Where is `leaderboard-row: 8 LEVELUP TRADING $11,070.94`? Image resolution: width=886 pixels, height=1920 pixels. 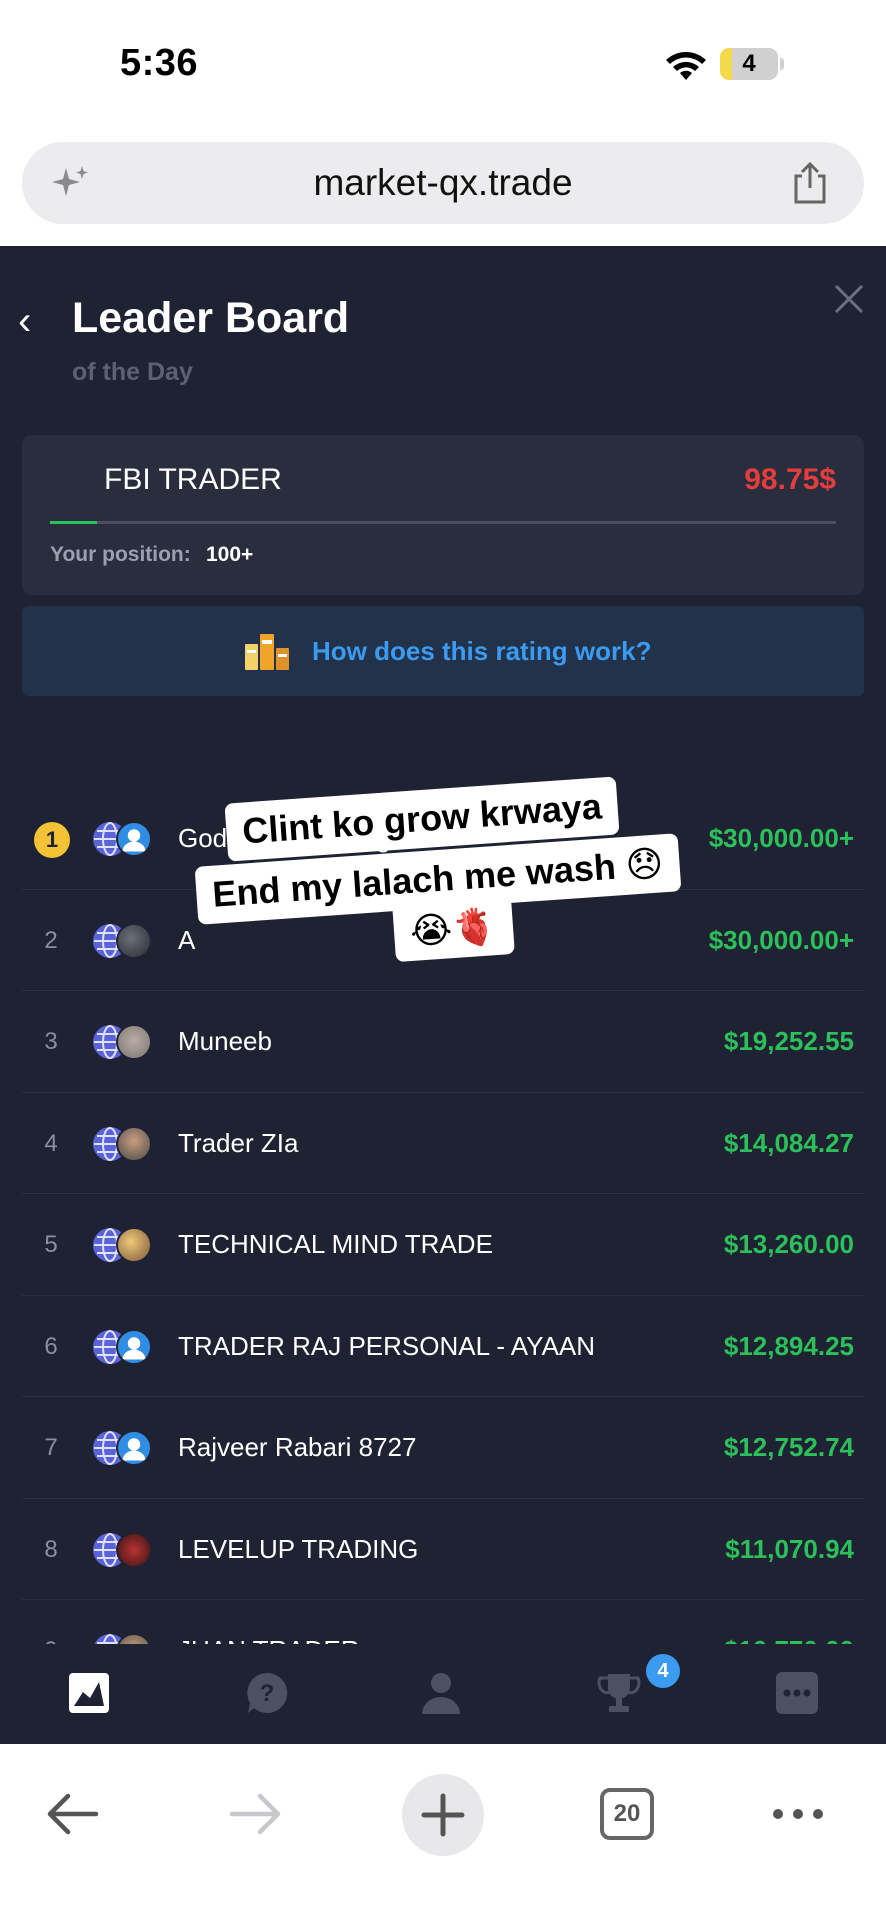 leaderboard-row: 8 LEVELUP TRADING $11,070.94 is located at coordinates (443, 1549).